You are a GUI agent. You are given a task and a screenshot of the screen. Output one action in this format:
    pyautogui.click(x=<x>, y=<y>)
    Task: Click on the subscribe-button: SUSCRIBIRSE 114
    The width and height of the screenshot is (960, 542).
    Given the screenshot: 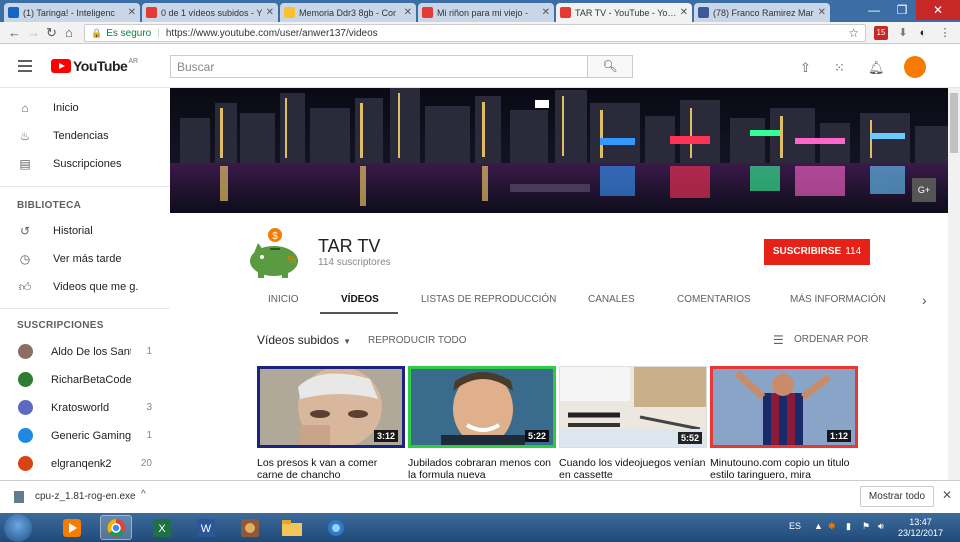 What is the action you would take?
    pyautogui.click(x=817, y=252)
    